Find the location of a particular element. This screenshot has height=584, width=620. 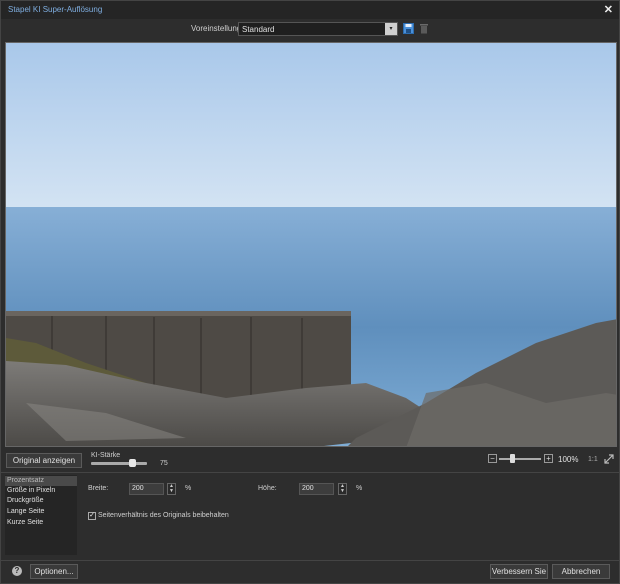

zoom-slider-thumb is located at coordinates (512, 458).